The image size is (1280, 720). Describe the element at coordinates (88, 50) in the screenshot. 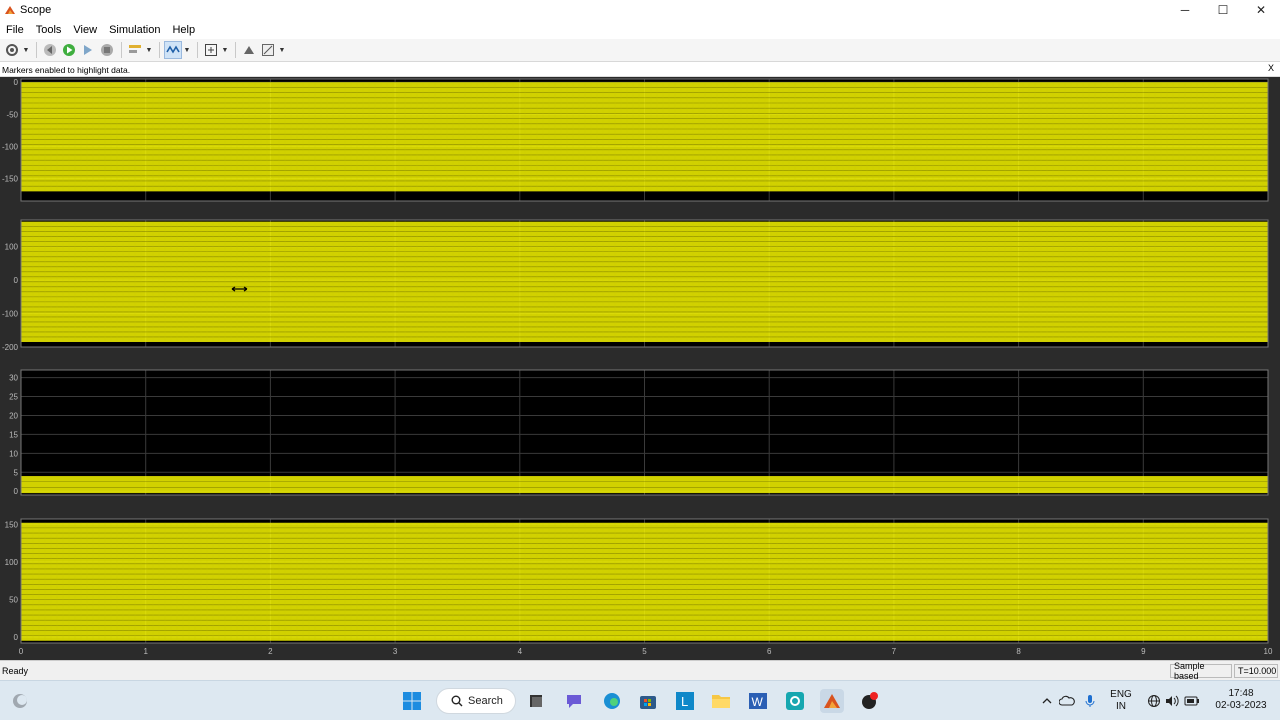

I see `step-forward-icon` at that location.